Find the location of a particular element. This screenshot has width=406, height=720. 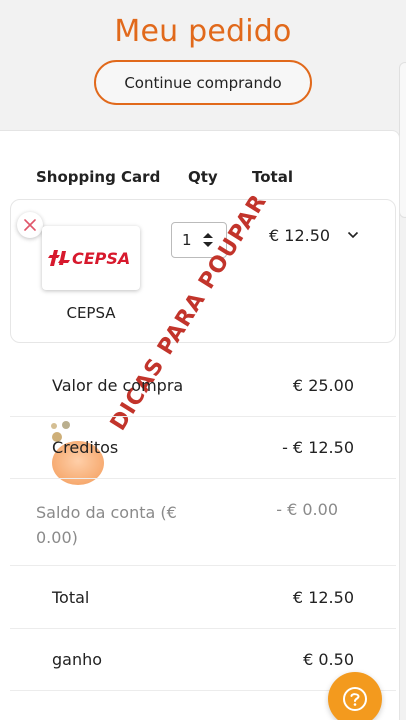

watermark-text: DICAS PARA POUPAR is located at coordinates (189, 312).